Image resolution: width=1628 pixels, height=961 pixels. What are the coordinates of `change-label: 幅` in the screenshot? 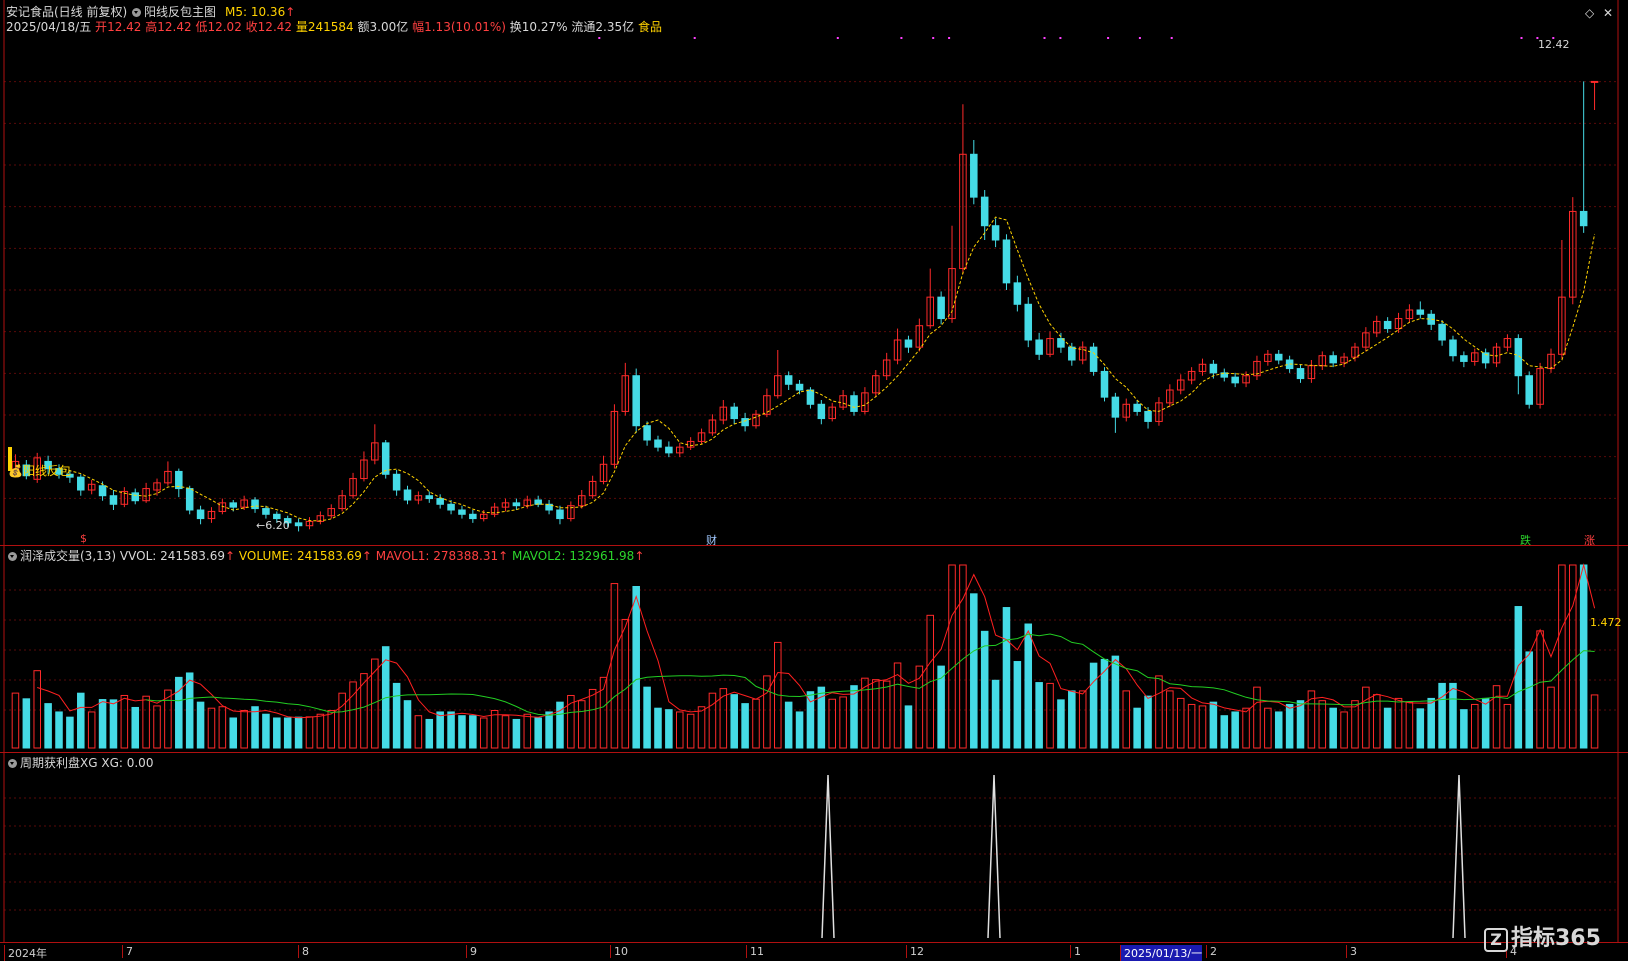 It's located at (418, 27).